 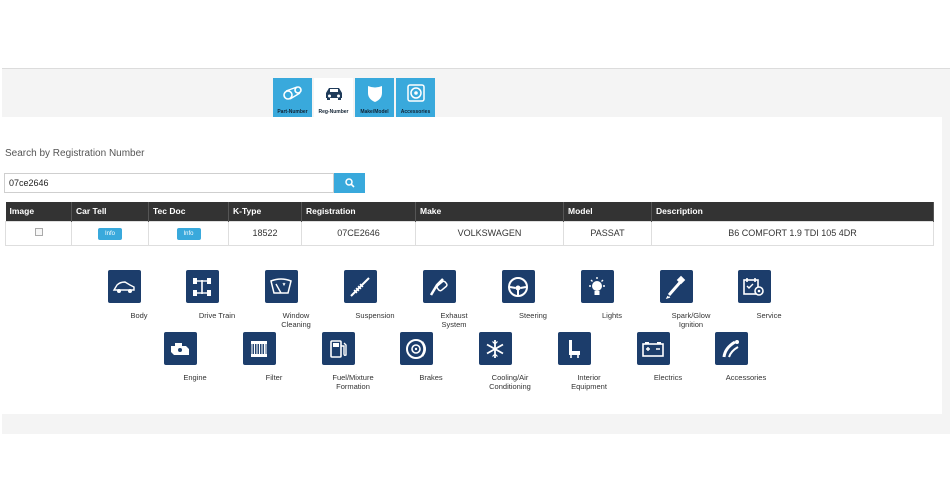 What do you see at coordinates (296, 320) in the screenshot?
I see `category-label: Window Cleaning` at bounding box center [296, 320].